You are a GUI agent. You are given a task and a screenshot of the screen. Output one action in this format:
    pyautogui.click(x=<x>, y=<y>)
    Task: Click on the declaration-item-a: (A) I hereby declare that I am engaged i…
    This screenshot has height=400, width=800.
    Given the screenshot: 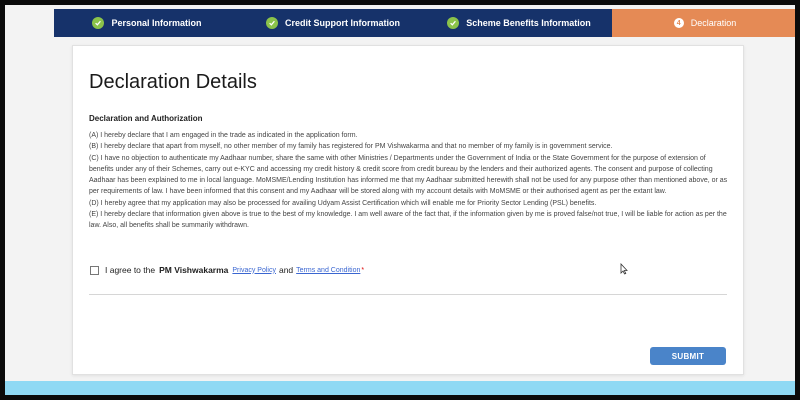 What is the action you would take?
    pyautogui.click(x=223, y=135)
    